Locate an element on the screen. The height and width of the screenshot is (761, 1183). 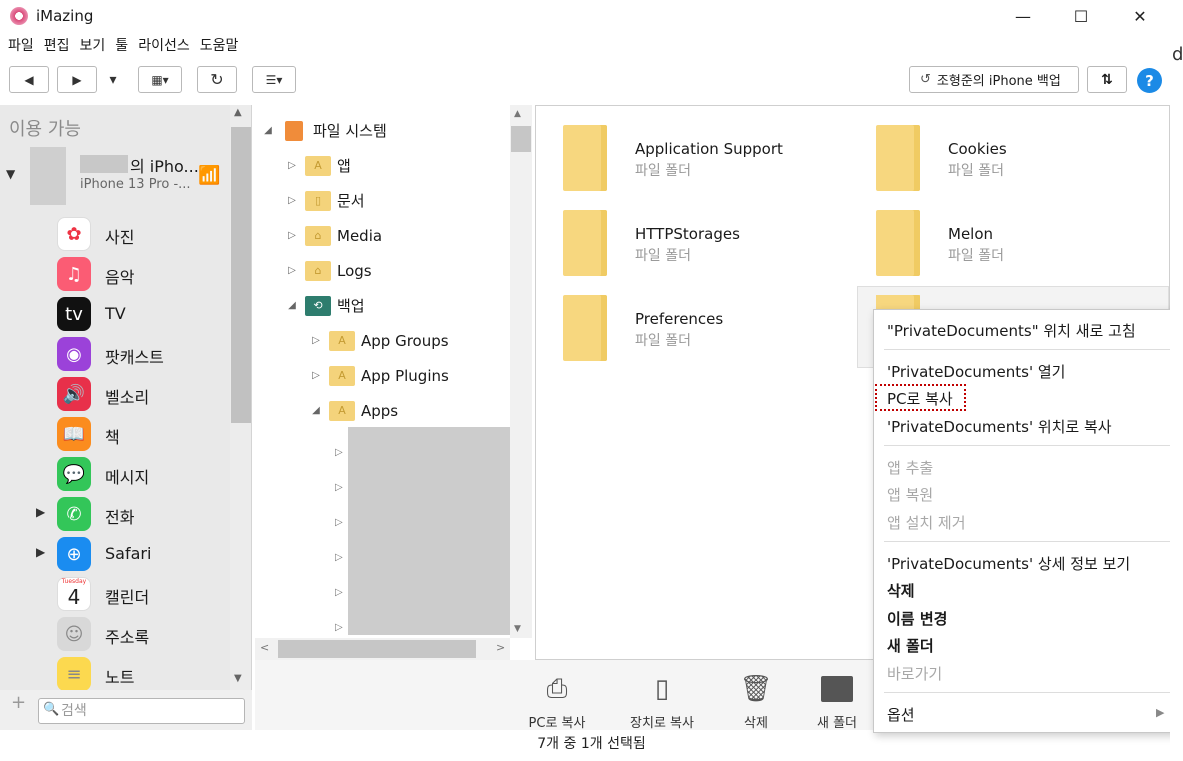
copy-to-device-button: ▯ 장치로 복사 is located at coordinates (662, 701).